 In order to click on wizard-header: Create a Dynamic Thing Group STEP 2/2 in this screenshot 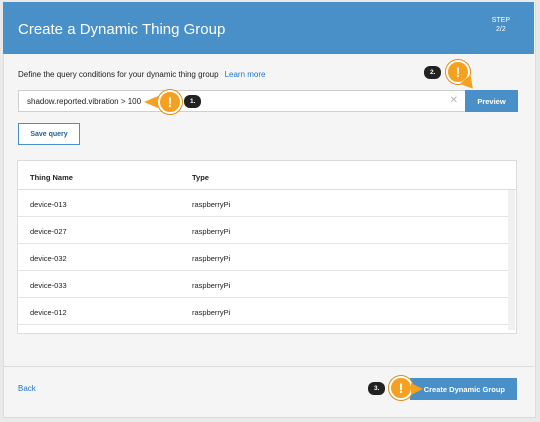, I will do `click(268, 28)`.